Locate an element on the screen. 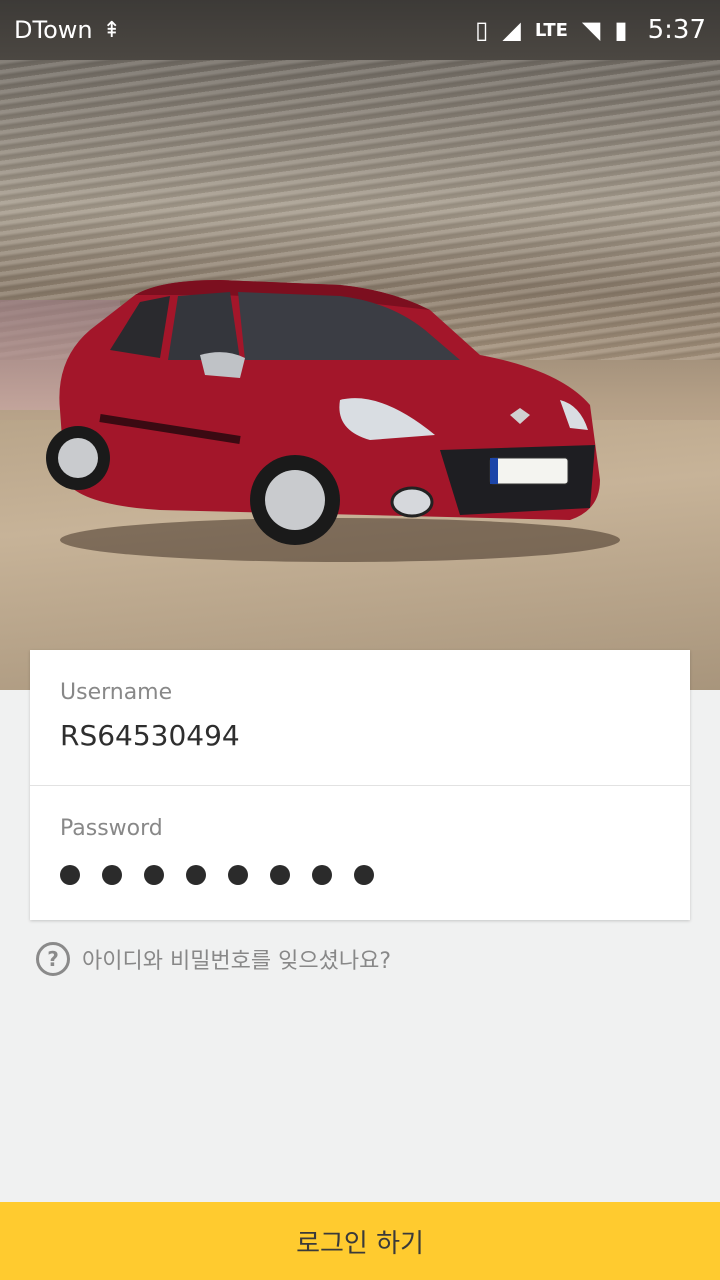 The height and width of the screenshot is (1280, 720). status-bar: DTown ⇞ ▯ ◢ LTE ◥ ▮ 5:37 is located at coordinates (360, 30).